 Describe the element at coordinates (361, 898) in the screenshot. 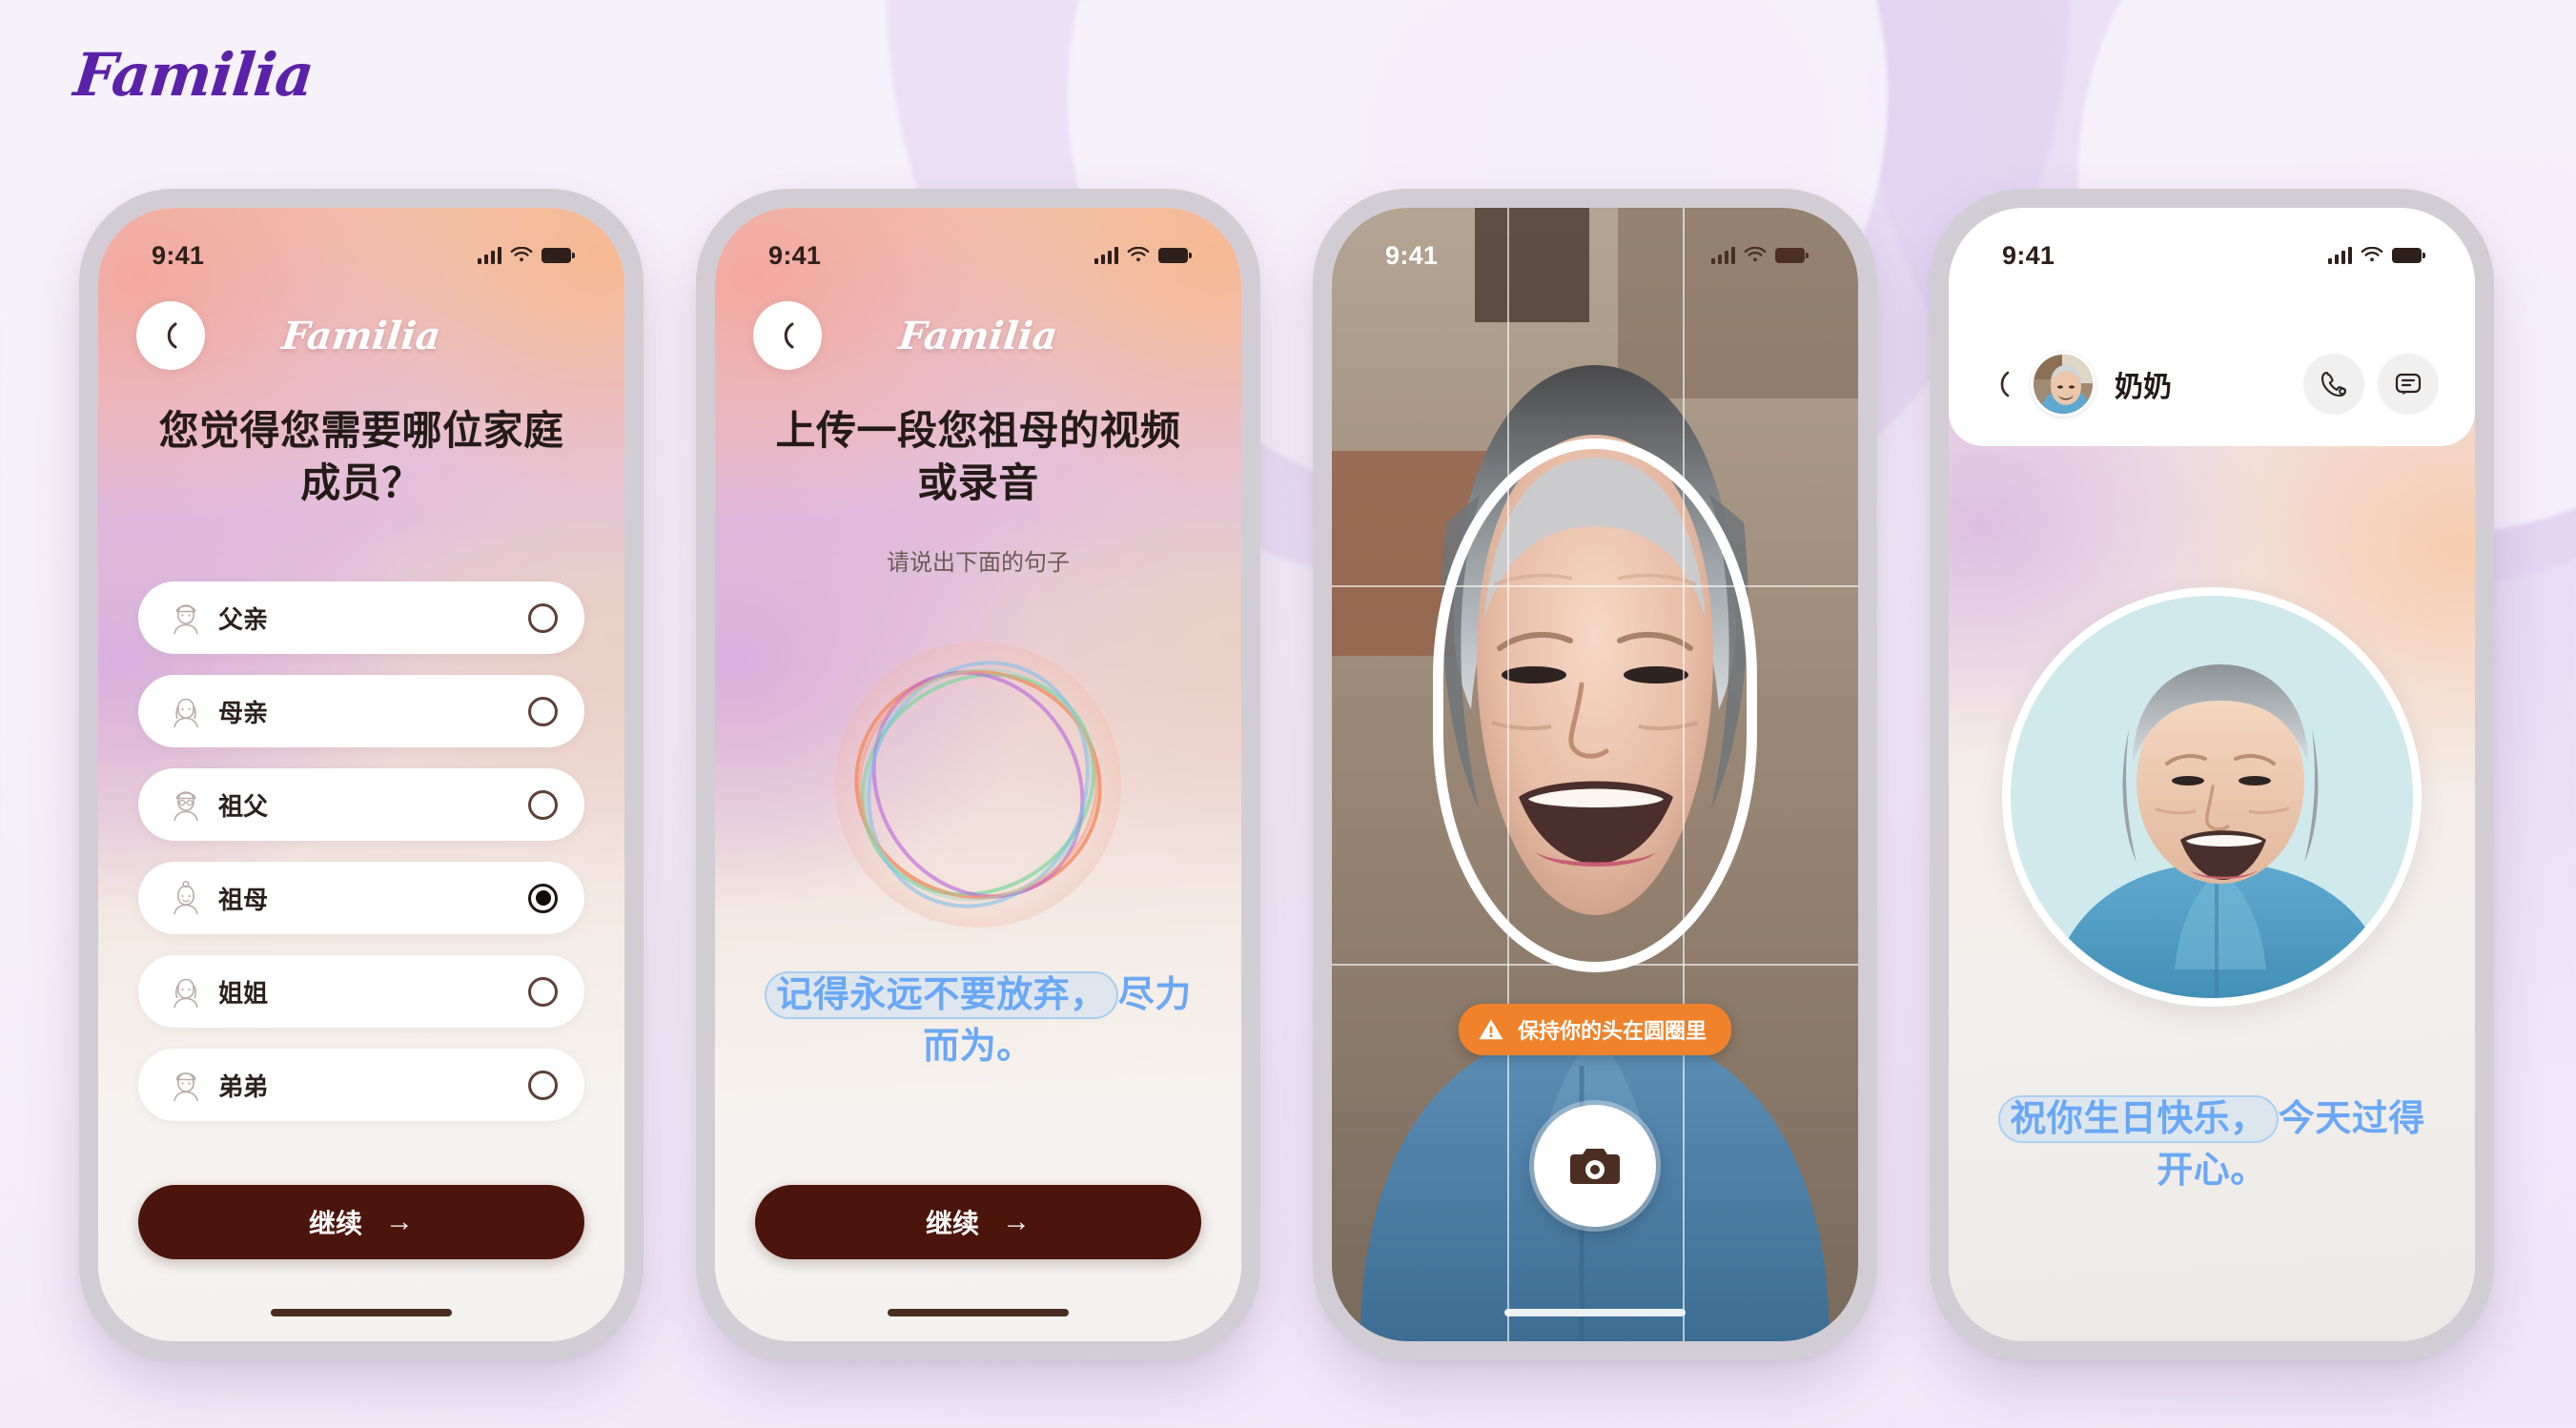

I see `option-row-grandmother: 祖母` at that location.